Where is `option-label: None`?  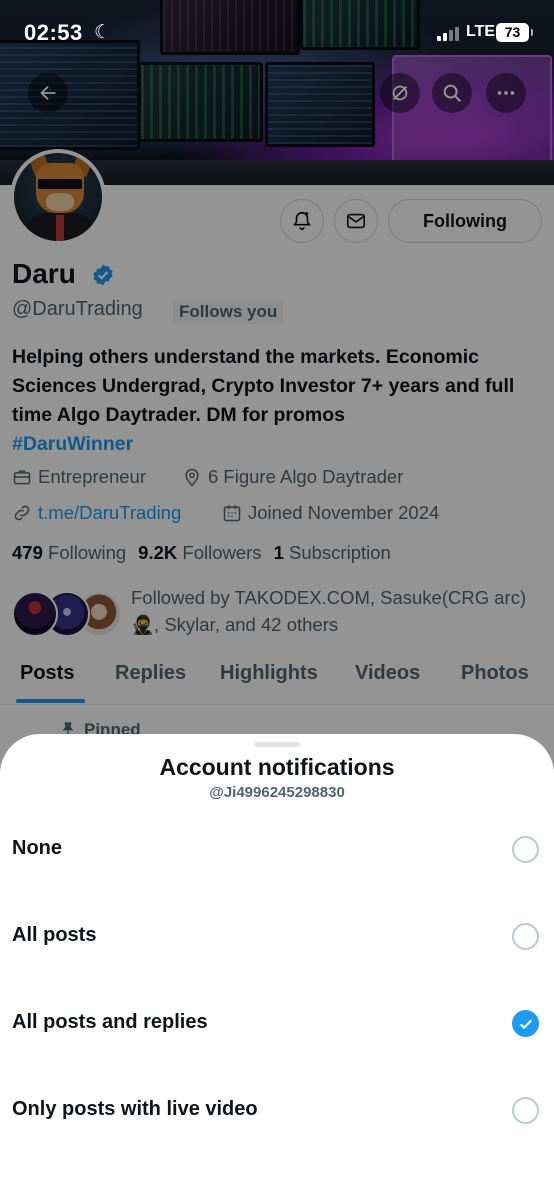
option-label: None is located at coordinates (37, 848).